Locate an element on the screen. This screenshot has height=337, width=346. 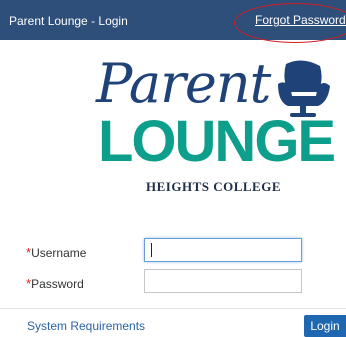
password-label-row: *Password is located at coordinates (55, 284).